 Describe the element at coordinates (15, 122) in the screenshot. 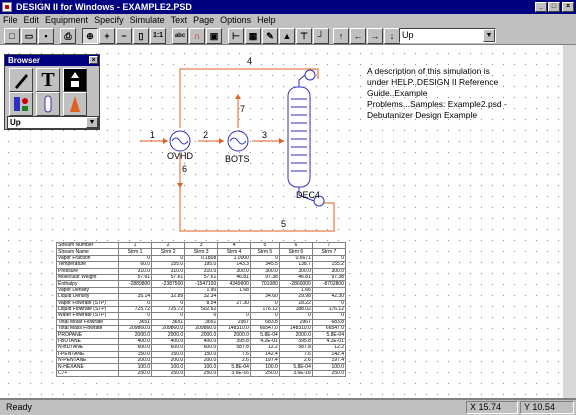

I see `browser-select-value: Up` at that location.